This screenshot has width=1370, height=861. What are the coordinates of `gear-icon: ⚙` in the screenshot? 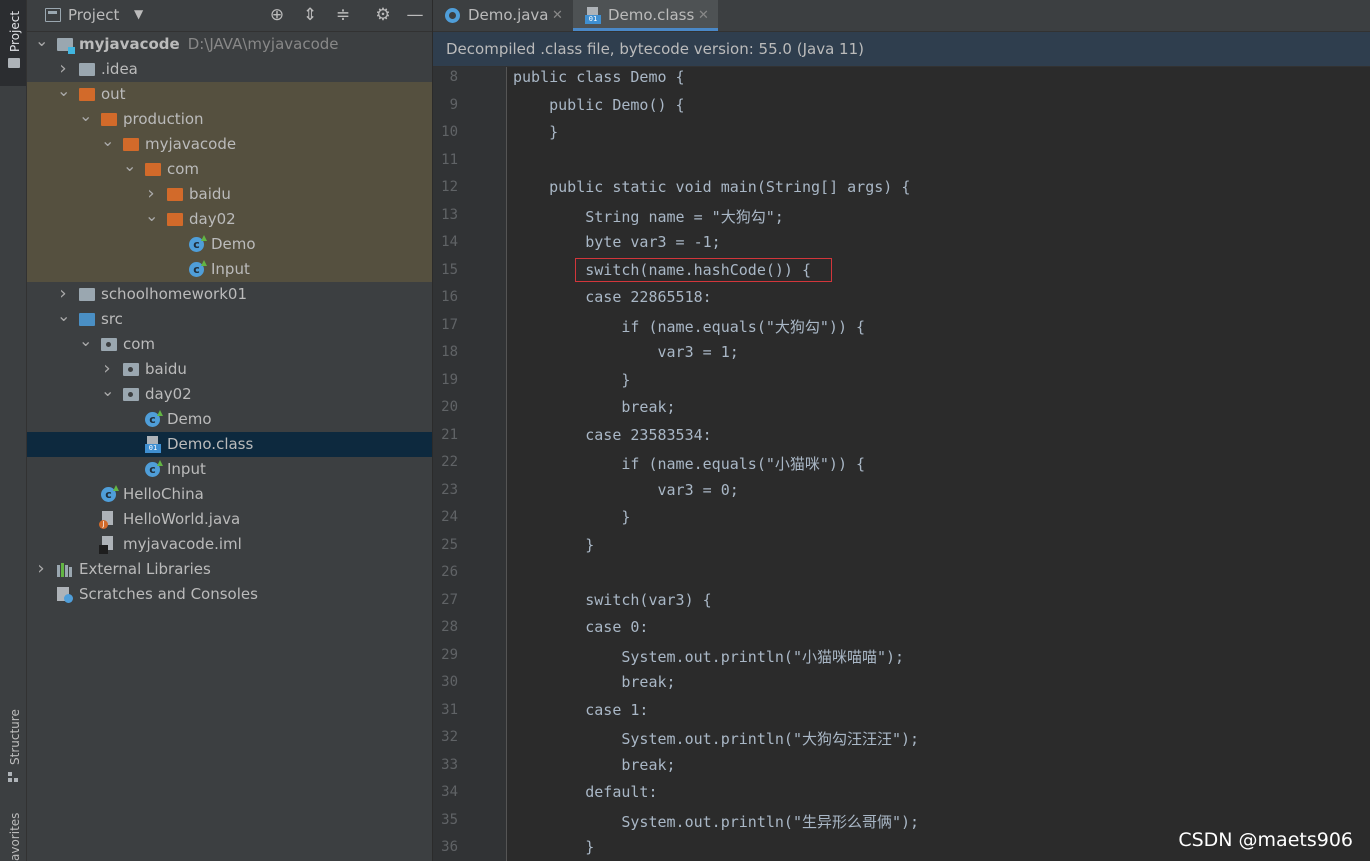 It's located at (383, 15).